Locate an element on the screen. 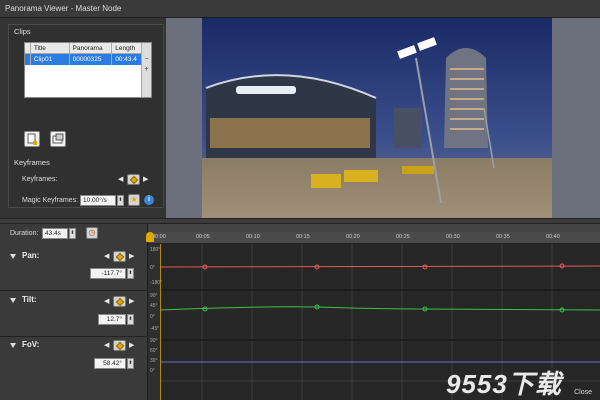 Image resolution: width=600 pixels, height=400 pixels. playhead-marker-icon is located at coordinates (150, 237).